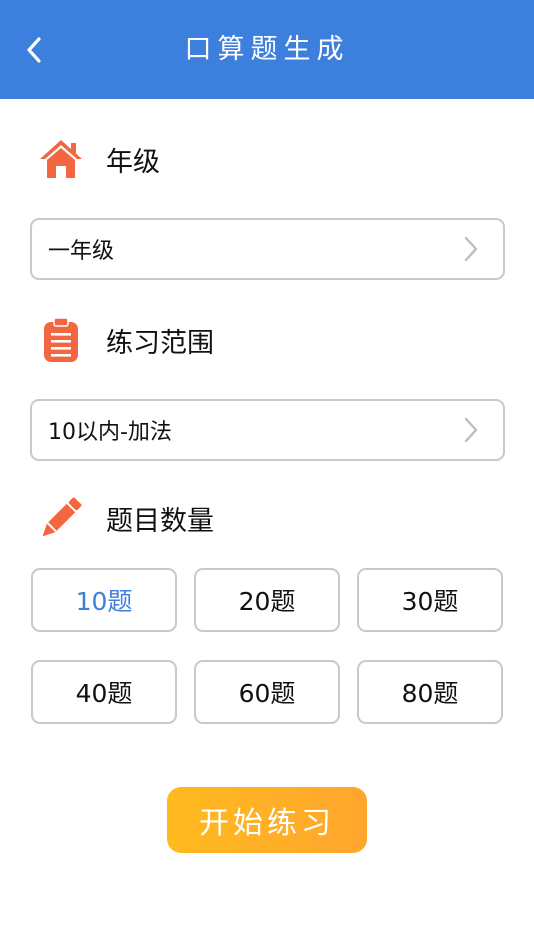 Image resolution: width=534 pixels, height=950 pixels. What do you see at coordinates (99, 159) in the screenshot?
I see `grade-section-title: 年级` at bounding box center [99, 159].